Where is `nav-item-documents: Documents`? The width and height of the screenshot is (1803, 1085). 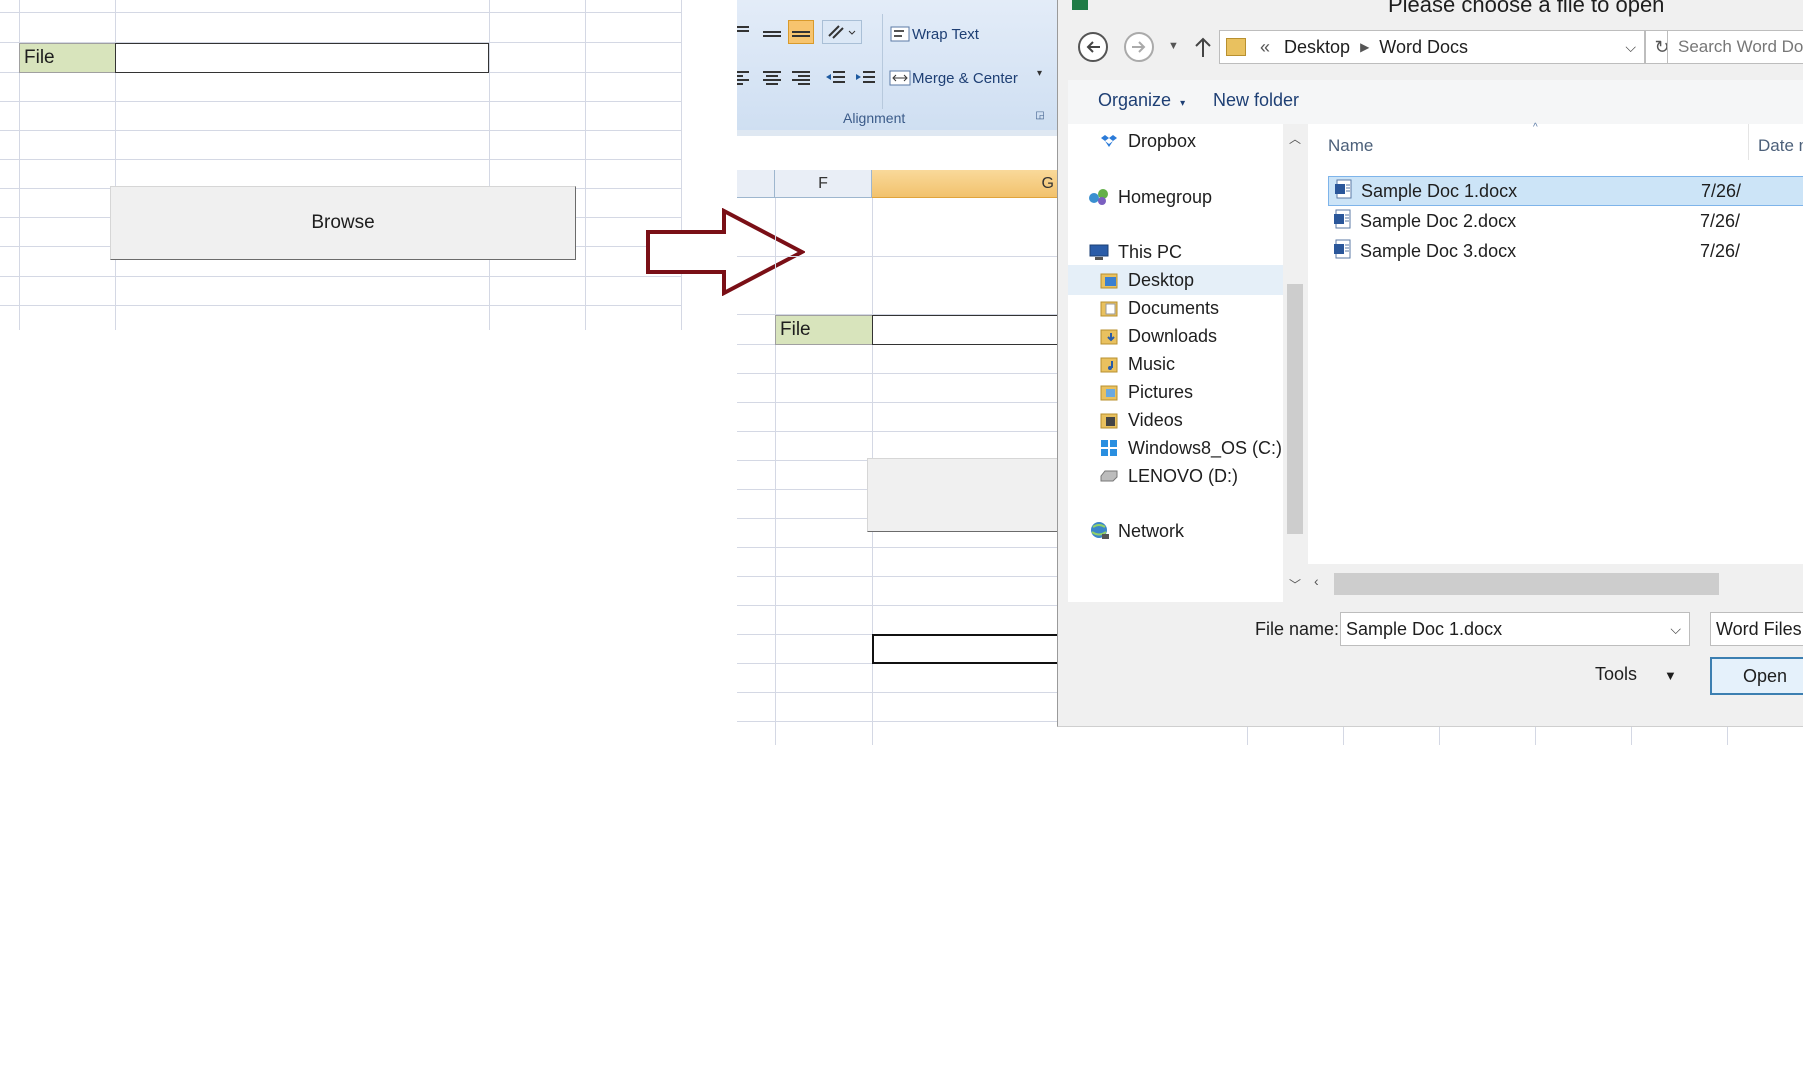 nav-item-documents: Documents is located at coordinates (1158, 308).